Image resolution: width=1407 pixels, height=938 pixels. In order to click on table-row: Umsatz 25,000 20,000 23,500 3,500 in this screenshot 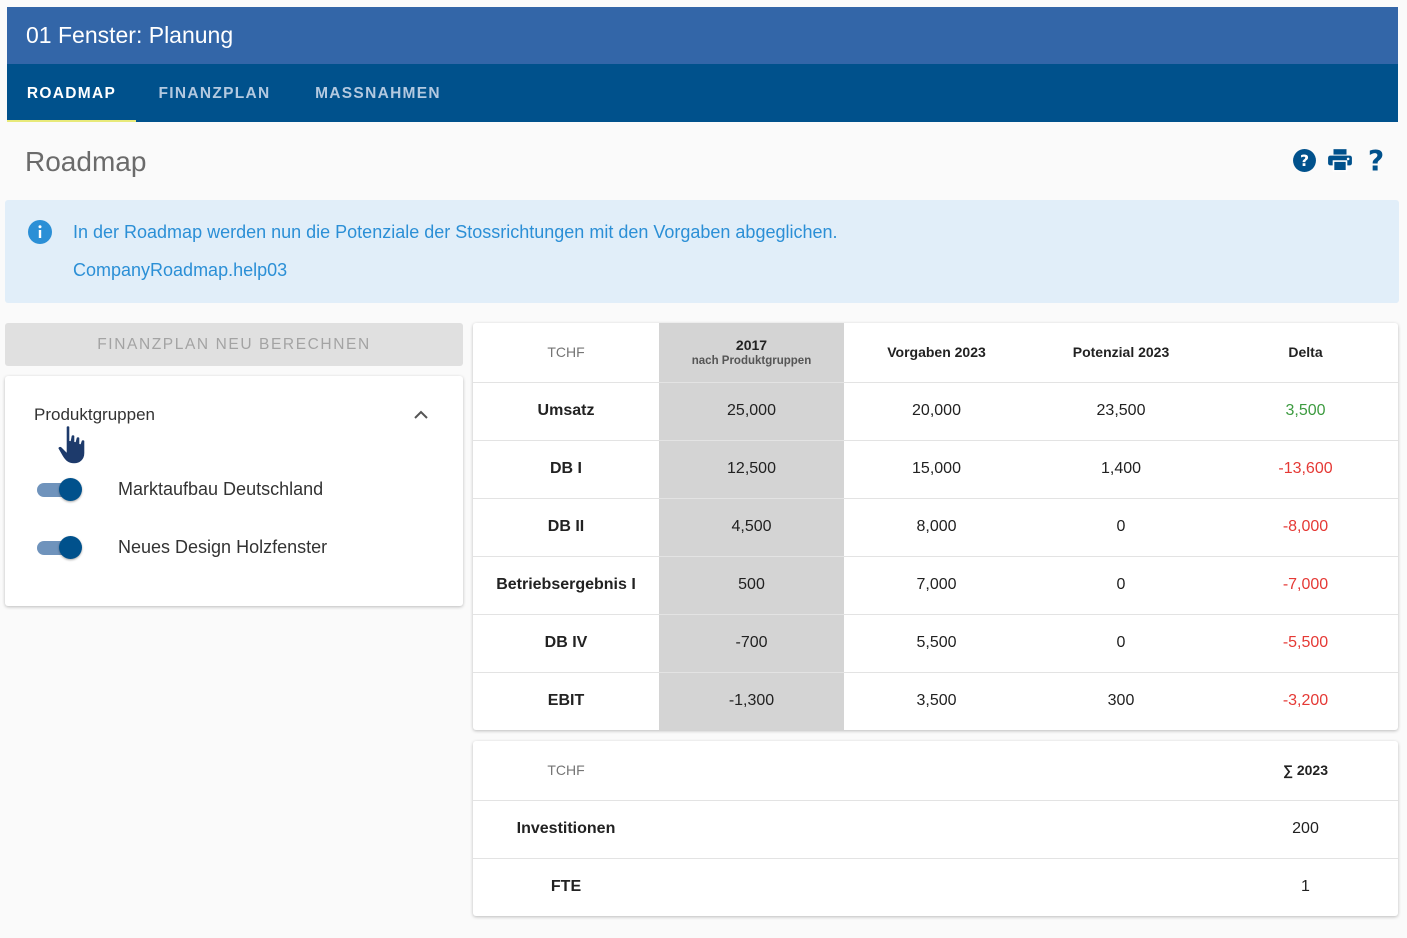, I will do `click(935, 411)`.